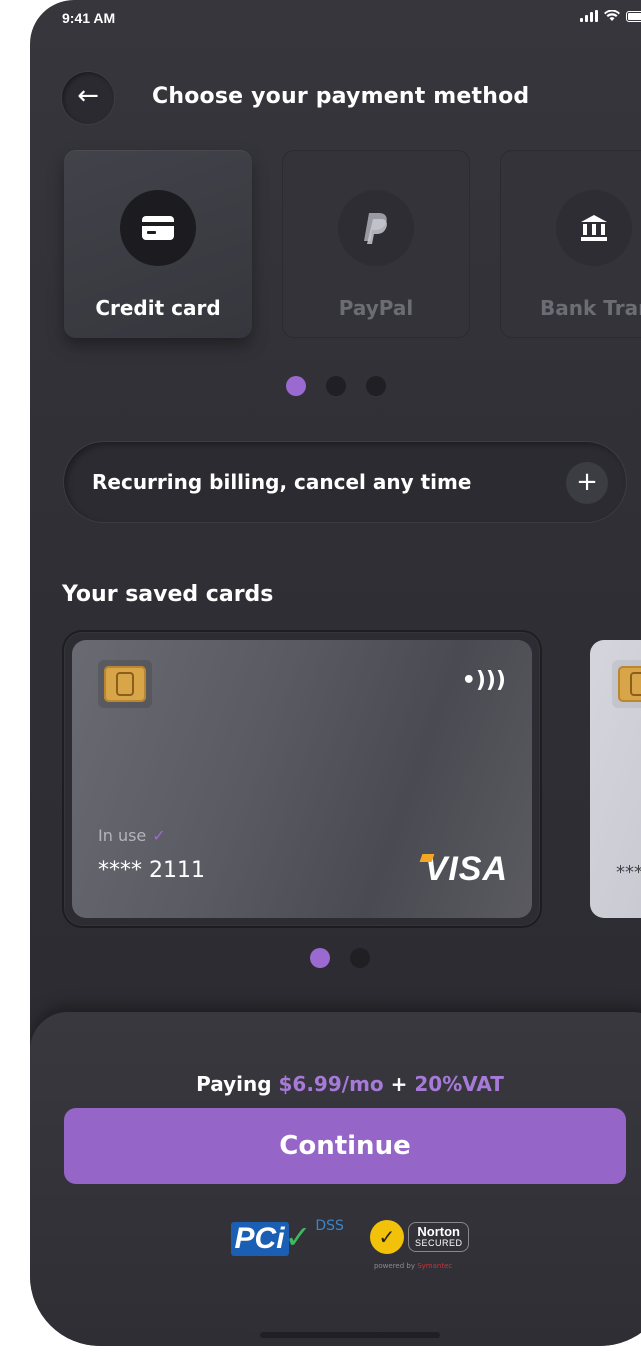 This screenshot has height=1360, width=641. What do you see at coordinates (132, 835) in the screenshot?
I see `card-status: In use ✓` at bounding box center [132, 835].